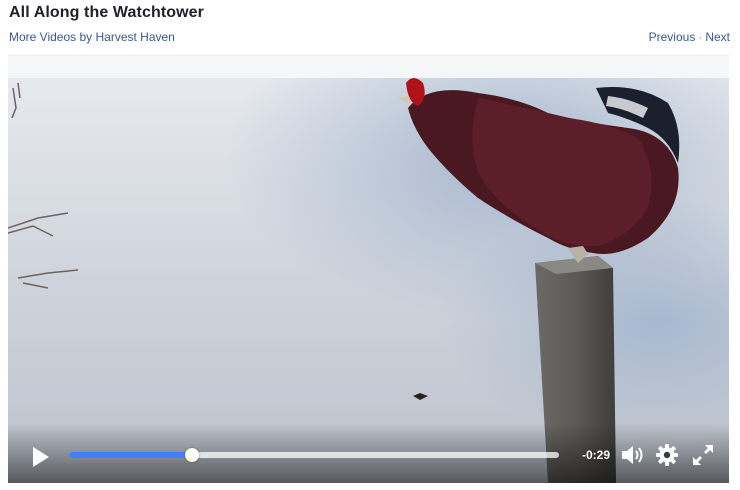  What do you see at coordinates (596, 455) in the screenshot?
I see `time-remaining: -0:29` at bounding box center [596, 455].